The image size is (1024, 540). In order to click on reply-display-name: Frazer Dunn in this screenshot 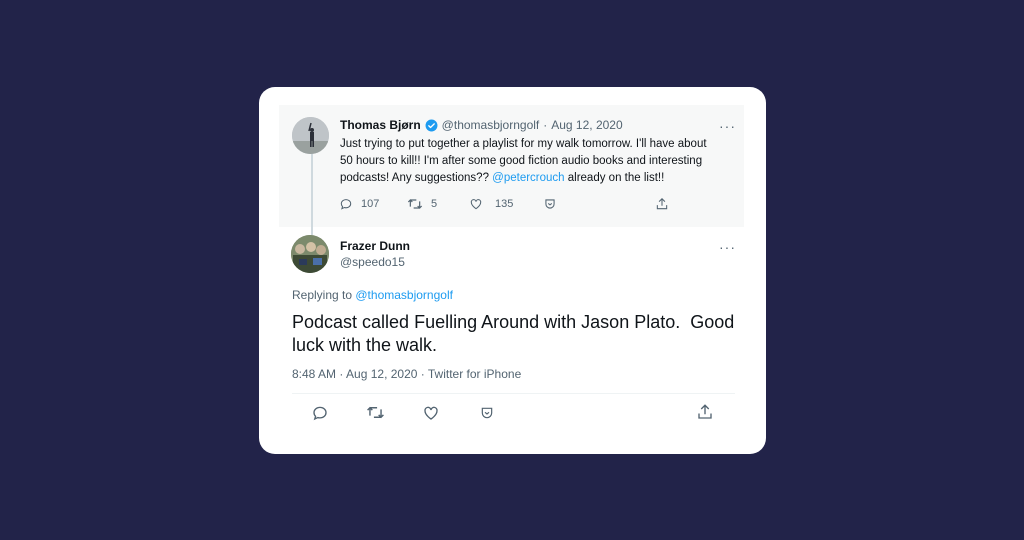, I will do `click(375, 246)`.